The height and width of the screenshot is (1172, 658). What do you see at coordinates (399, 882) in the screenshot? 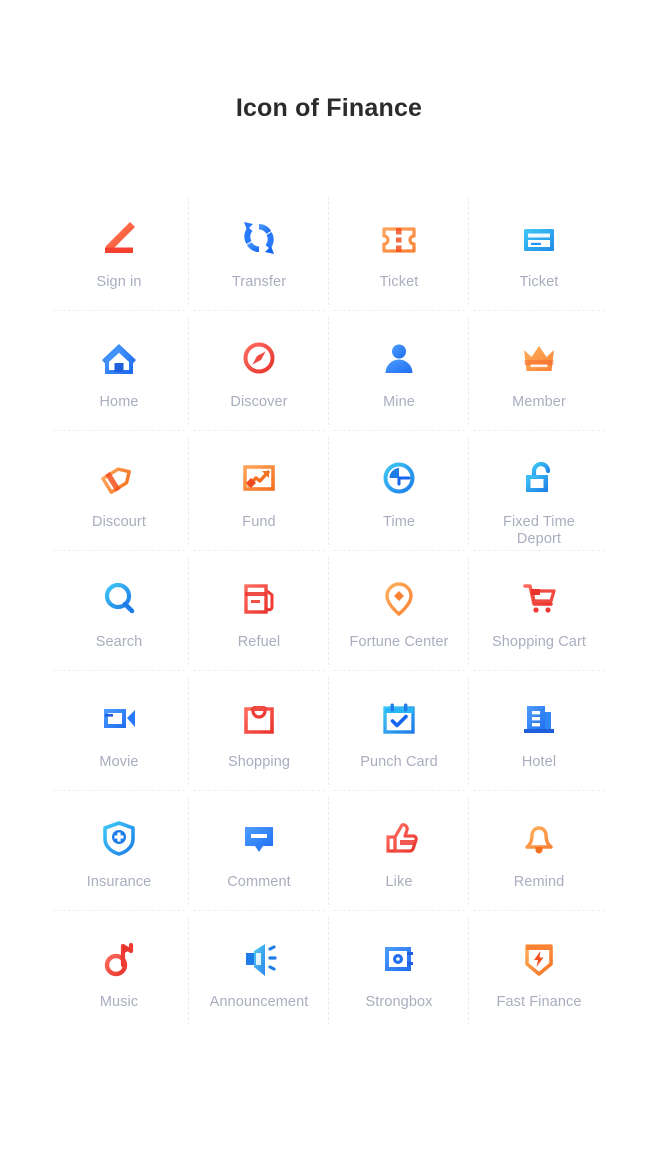
I see `icon-label: Like` at bounding box center [399, 882].